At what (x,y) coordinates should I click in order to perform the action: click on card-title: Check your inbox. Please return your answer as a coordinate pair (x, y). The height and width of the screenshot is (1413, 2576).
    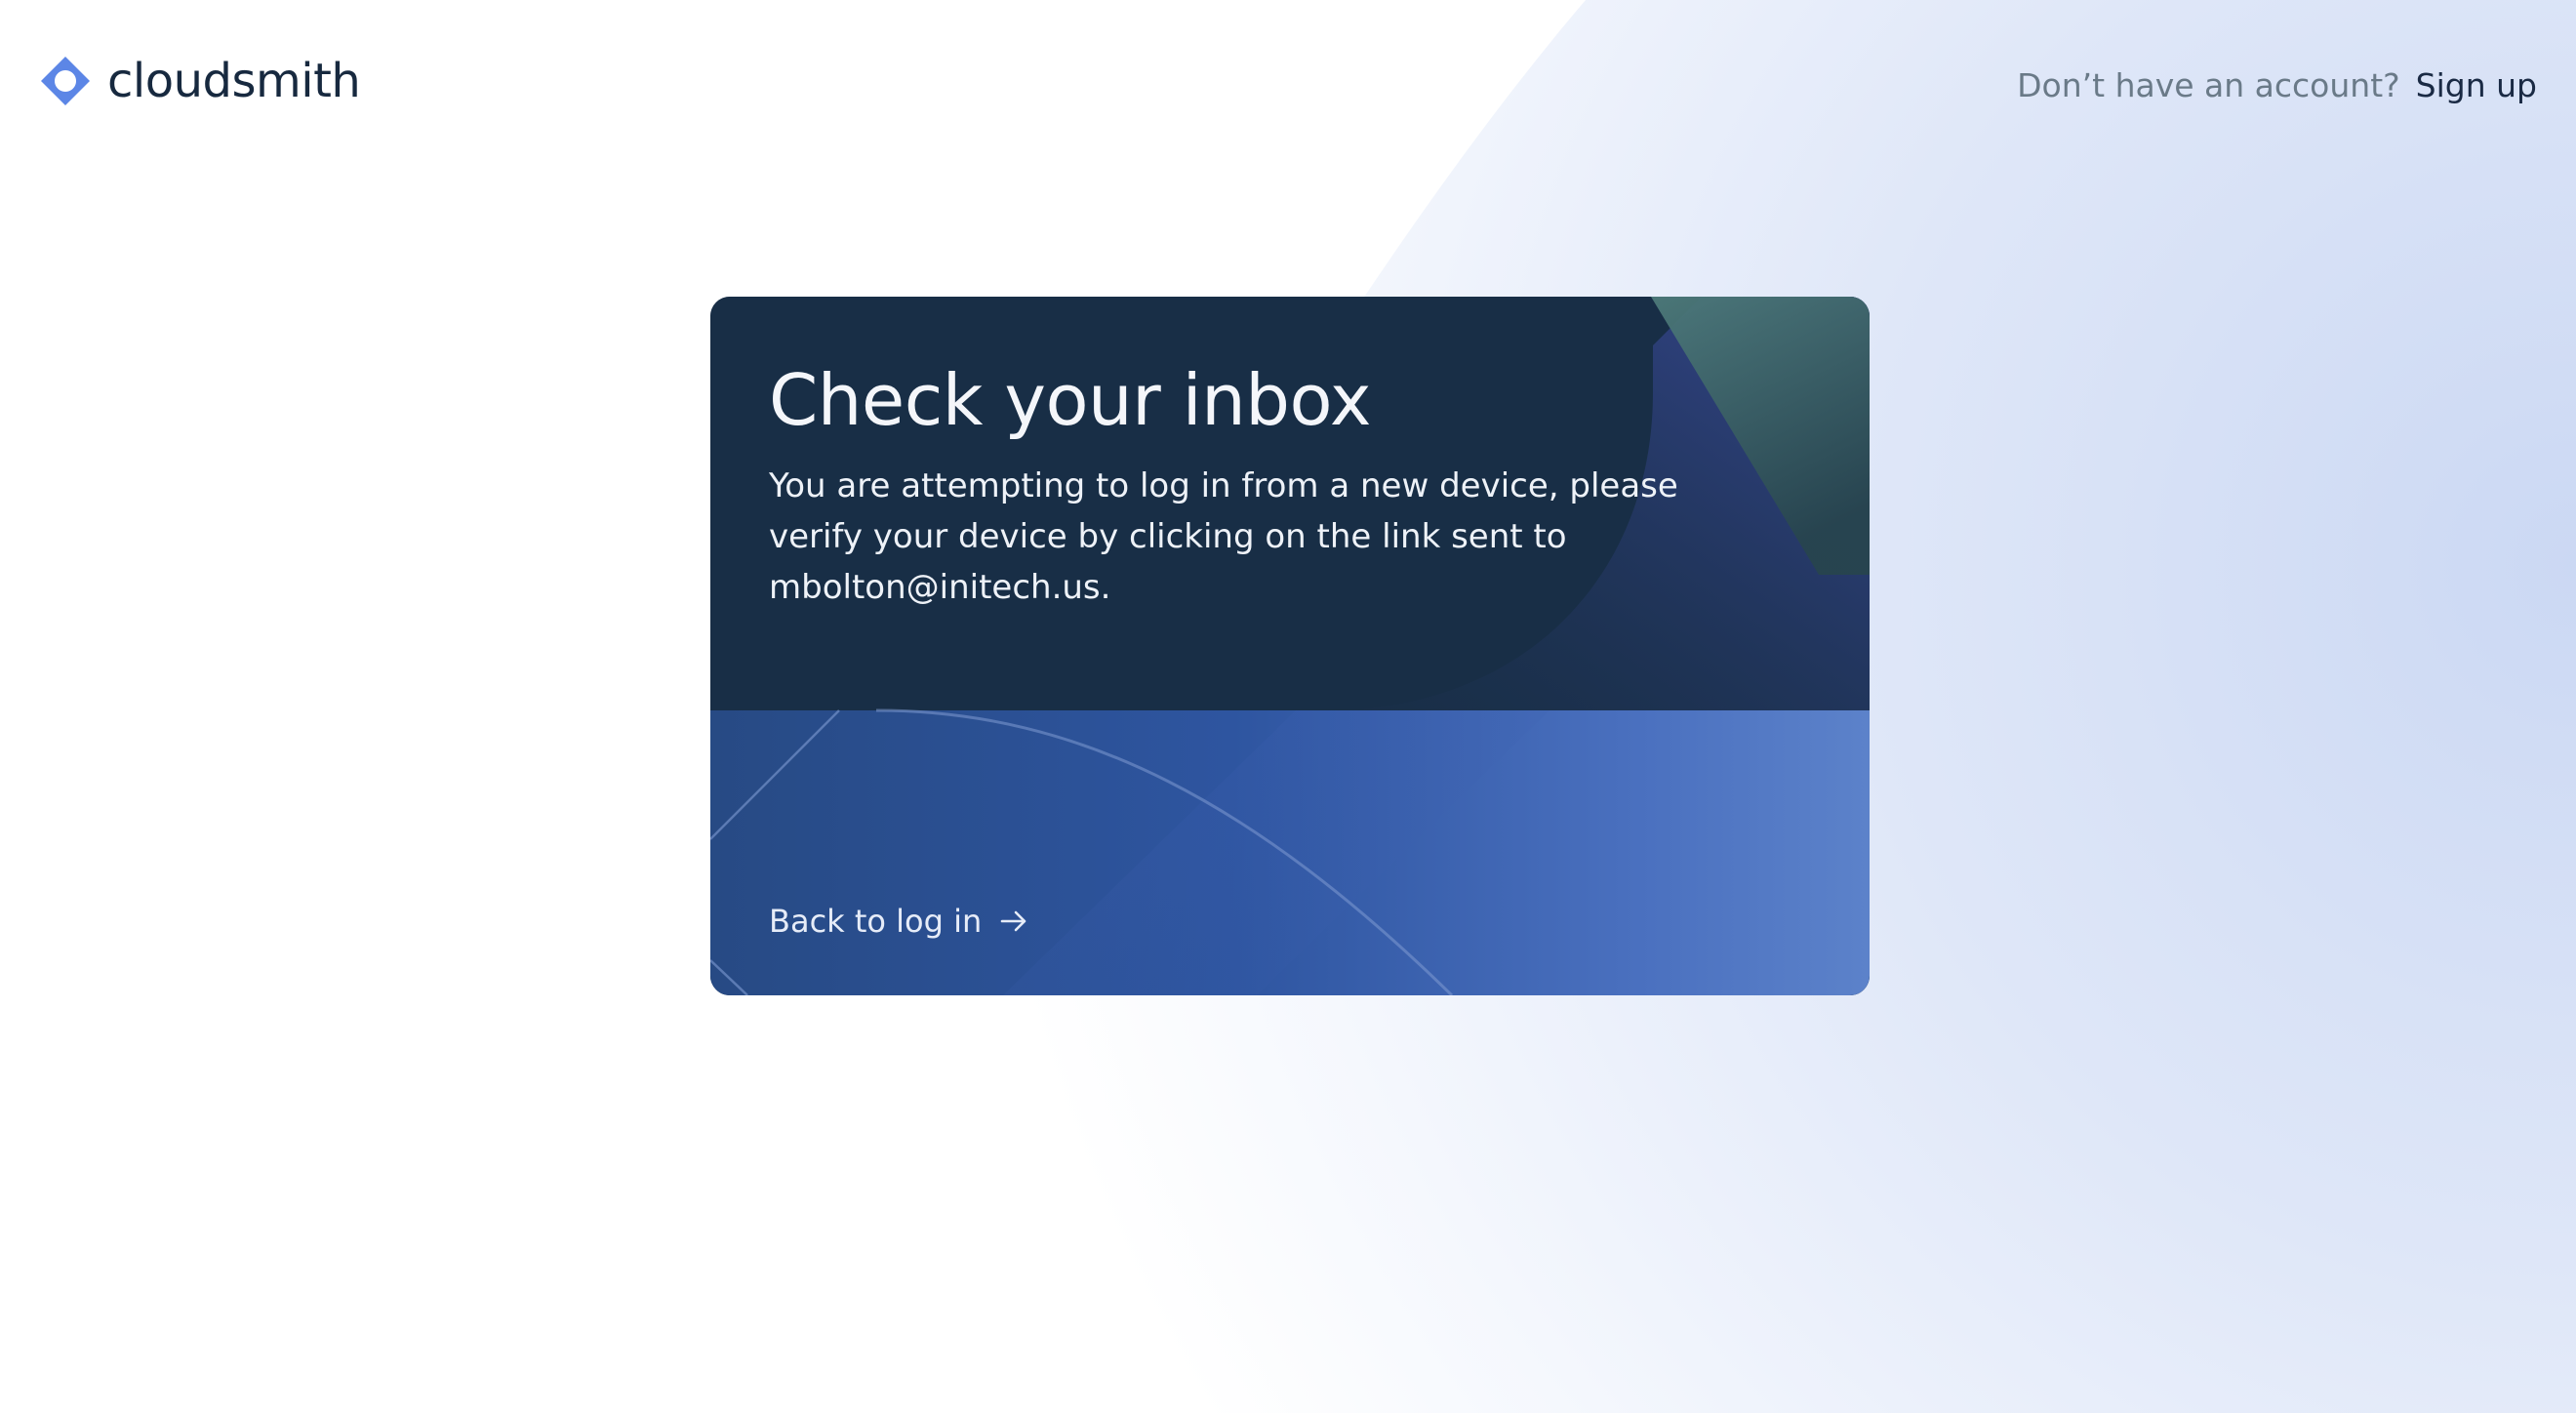
    Looking at the image, I should click on (1070, 400).